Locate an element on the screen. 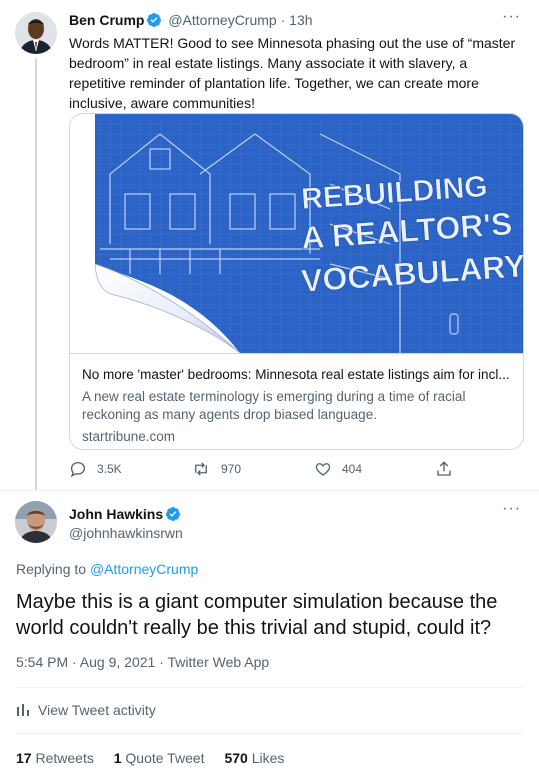  share-button is located at coordinates (449, 469).